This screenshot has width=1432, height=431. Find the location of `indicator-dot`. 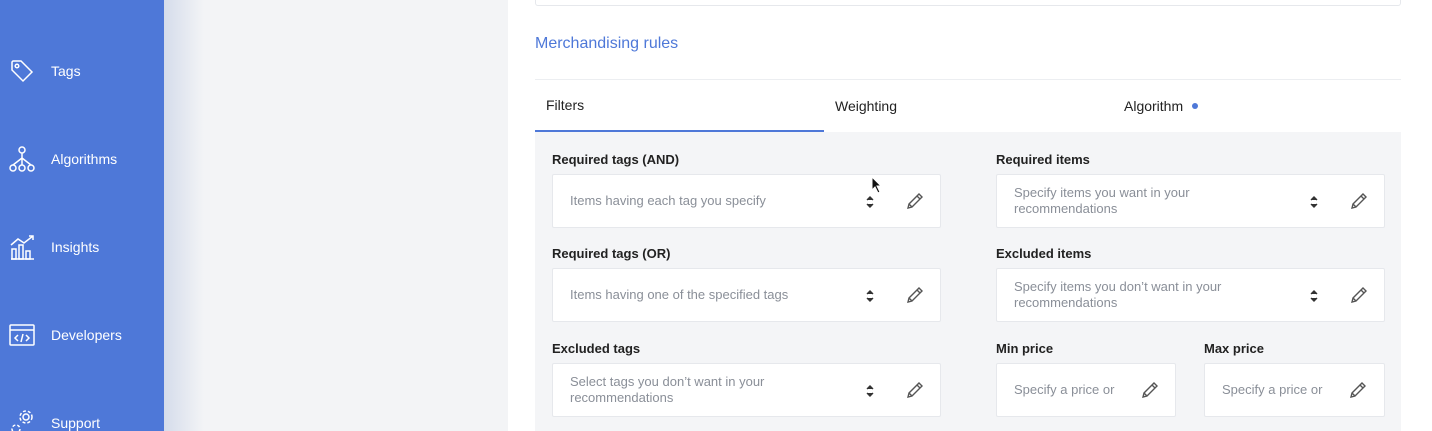

indicator-dot is located at coordinates (1195, 106).